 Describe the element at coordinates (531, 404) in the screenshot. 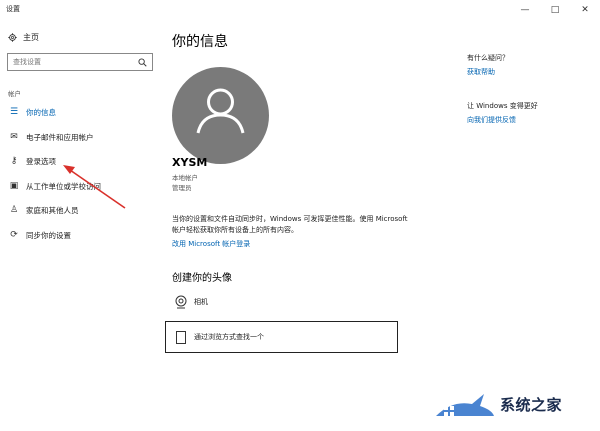

I see `watermark-text: 系统之家` at that location.